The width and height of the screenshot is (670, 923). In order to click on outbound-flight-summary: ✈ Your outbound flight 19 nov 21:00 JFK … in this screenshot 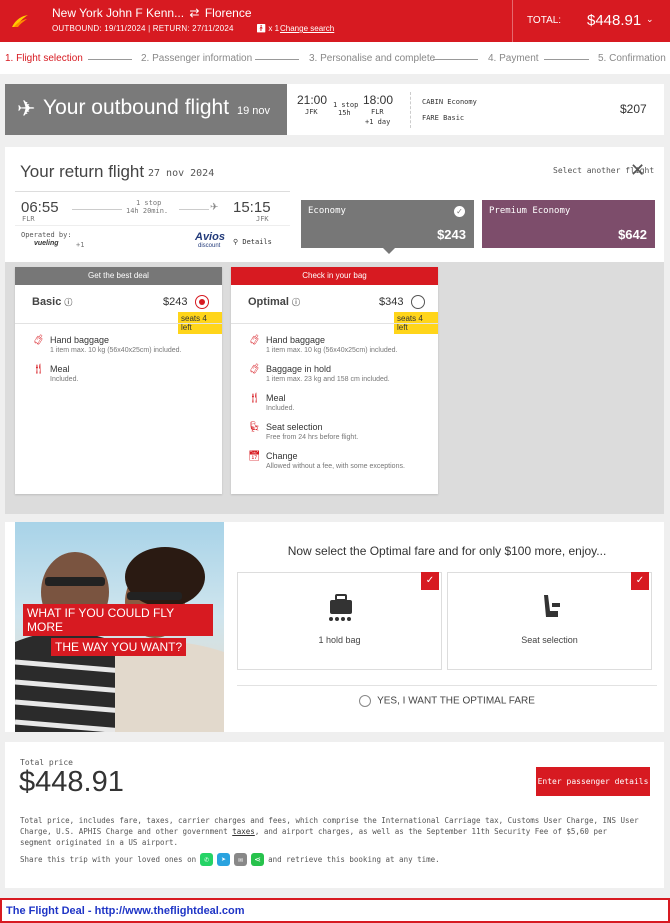, I will do `click(334, 109)`.